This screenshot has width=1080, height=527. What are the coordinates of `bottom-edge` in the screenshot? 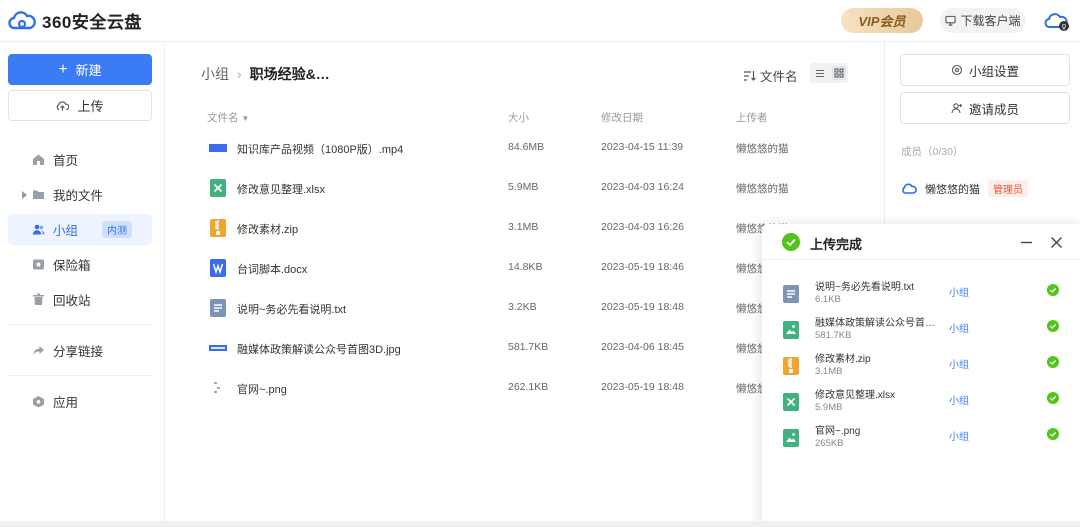 It's located at (540, 524).